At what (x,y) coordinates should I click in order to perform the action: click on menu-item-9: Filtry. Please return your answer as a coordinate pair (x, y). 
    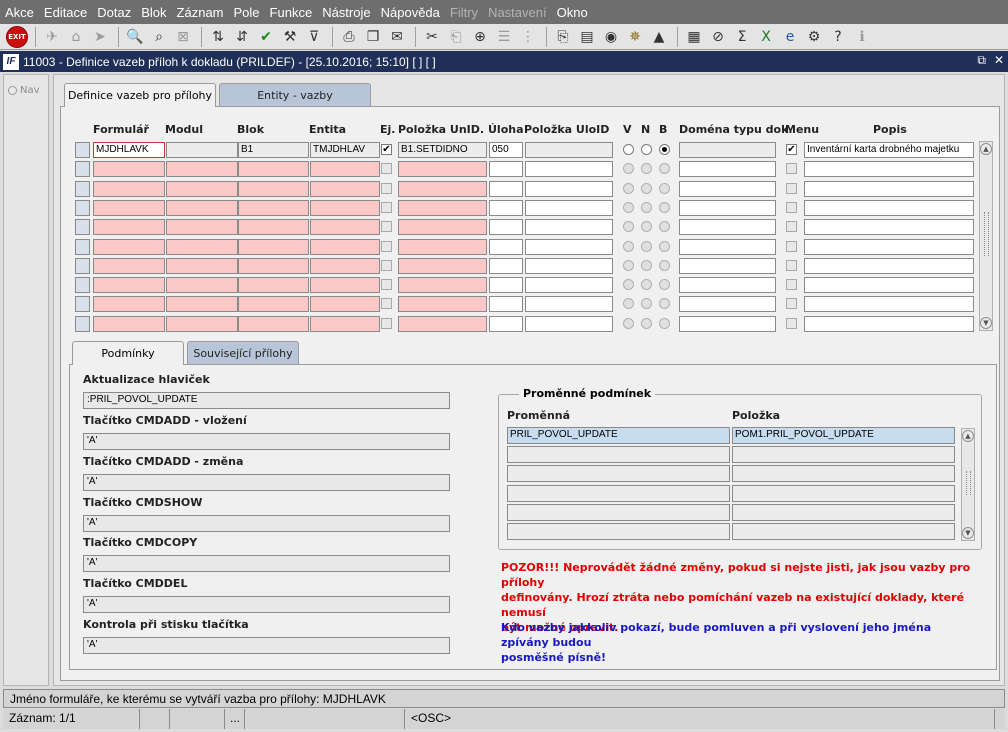
    Looking at the image, I should click on (464, 12).